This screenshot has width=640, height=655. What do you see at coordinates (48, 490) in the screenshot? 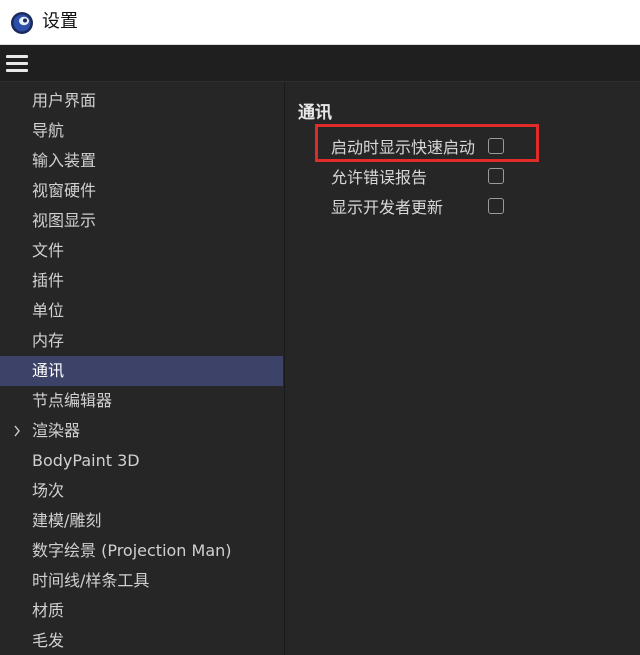
I see `sidebar-item-label: 场次` at bounding box center [48, 490].